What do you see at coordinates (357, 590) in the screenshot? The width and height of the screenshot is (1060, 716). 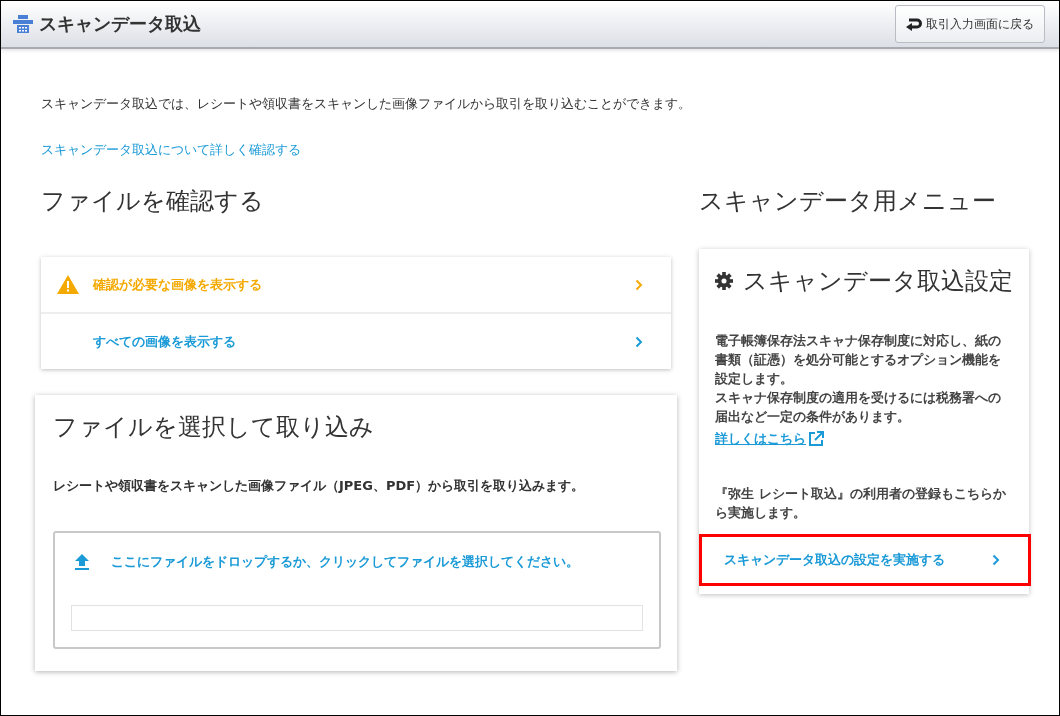 I see `drop-zone: ここにファイルをドロップするか、クリックしてファイルを選択してください。` at bounding box center [357, 590].